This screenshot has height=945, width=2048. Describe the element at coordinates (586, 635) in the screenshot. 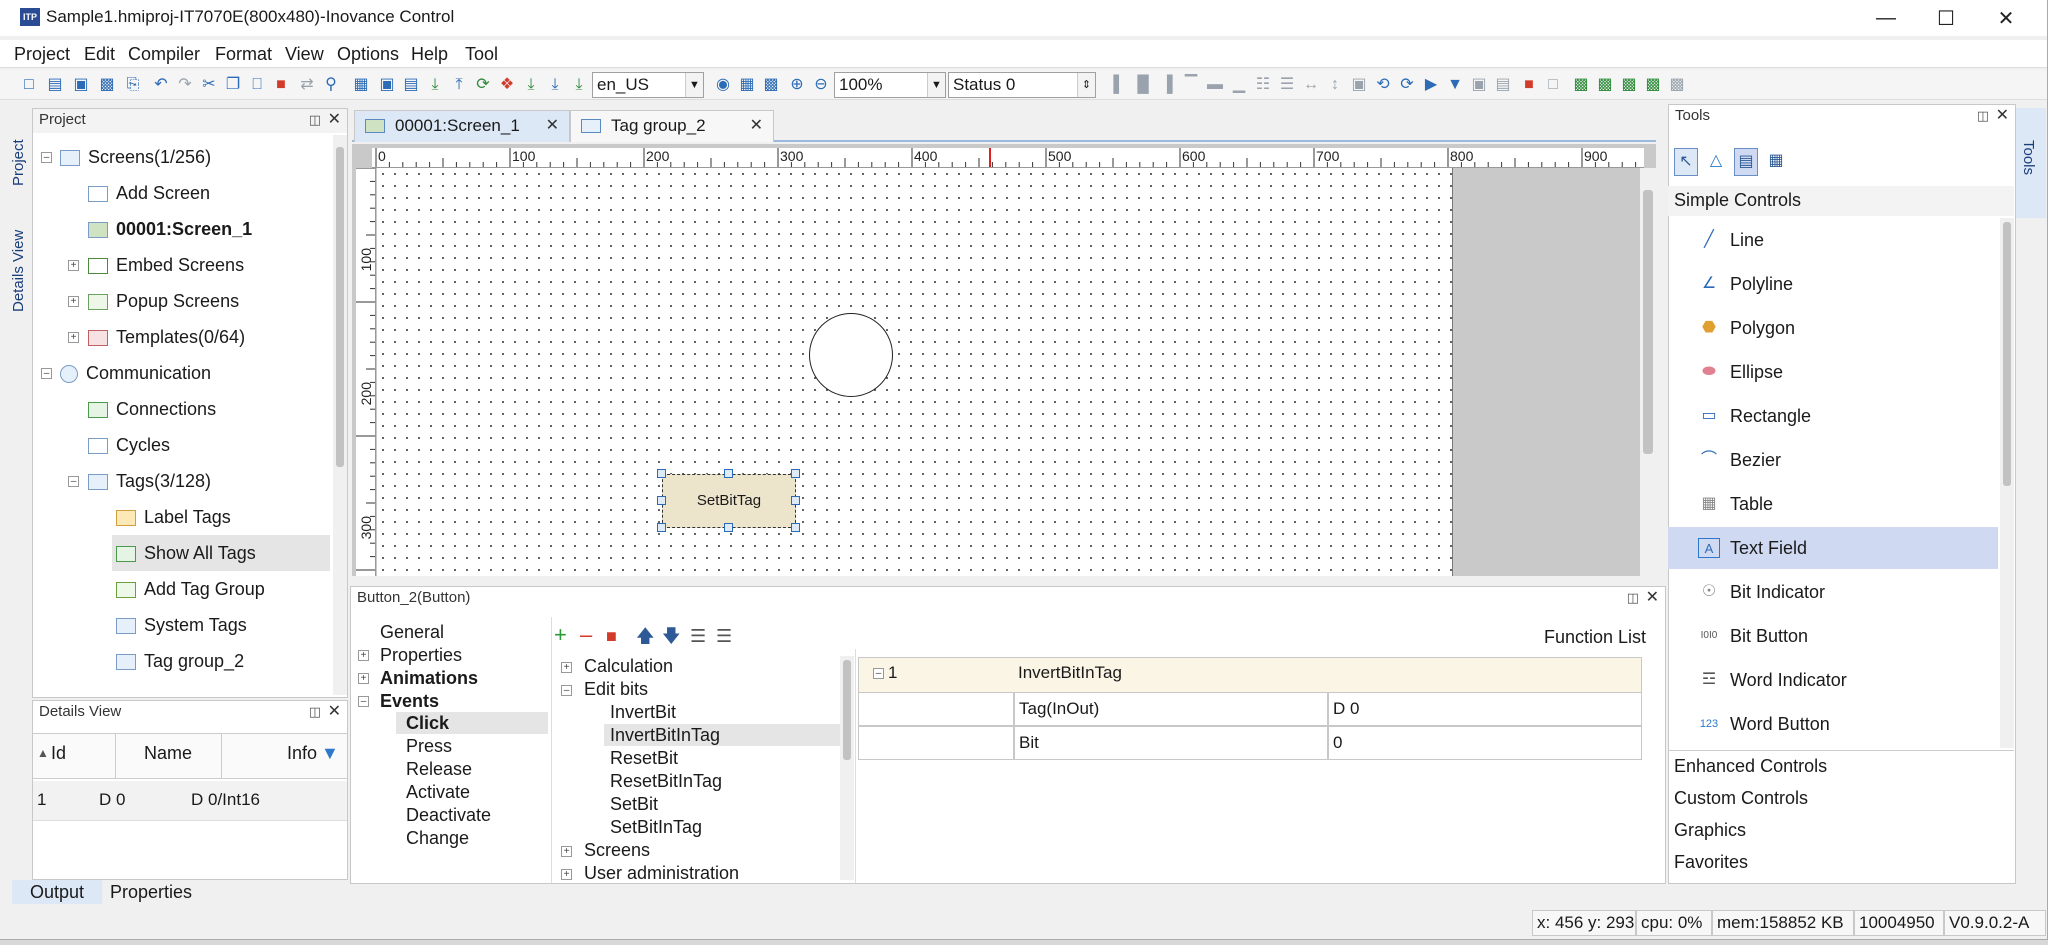

I see `remove-function-icon: –` at that location.